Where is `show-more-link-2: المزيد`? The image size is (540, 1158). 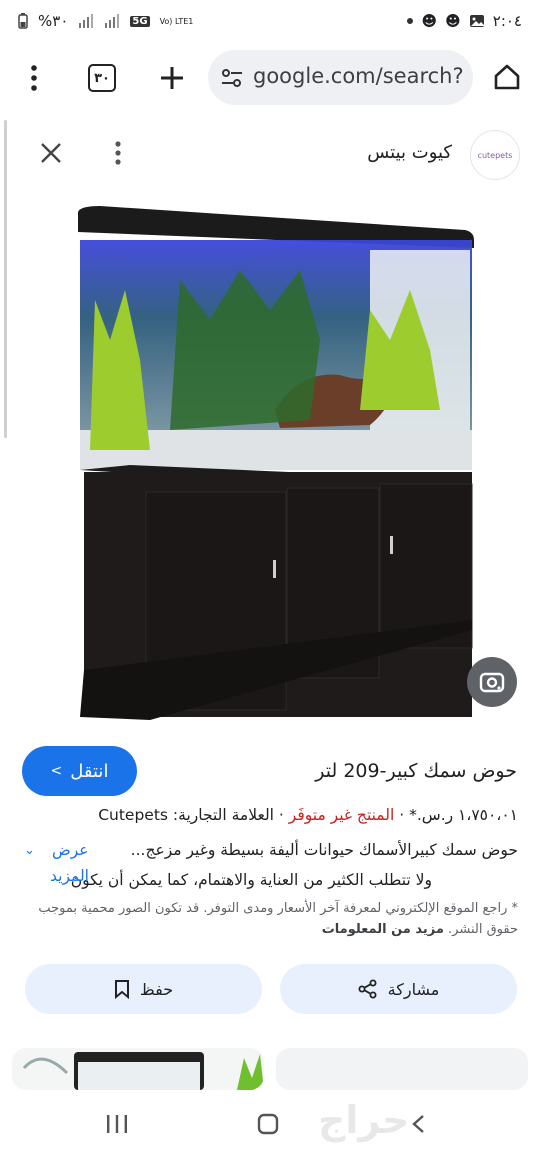 show-more-link-2: المزيد is located at coordinates (69, 876).